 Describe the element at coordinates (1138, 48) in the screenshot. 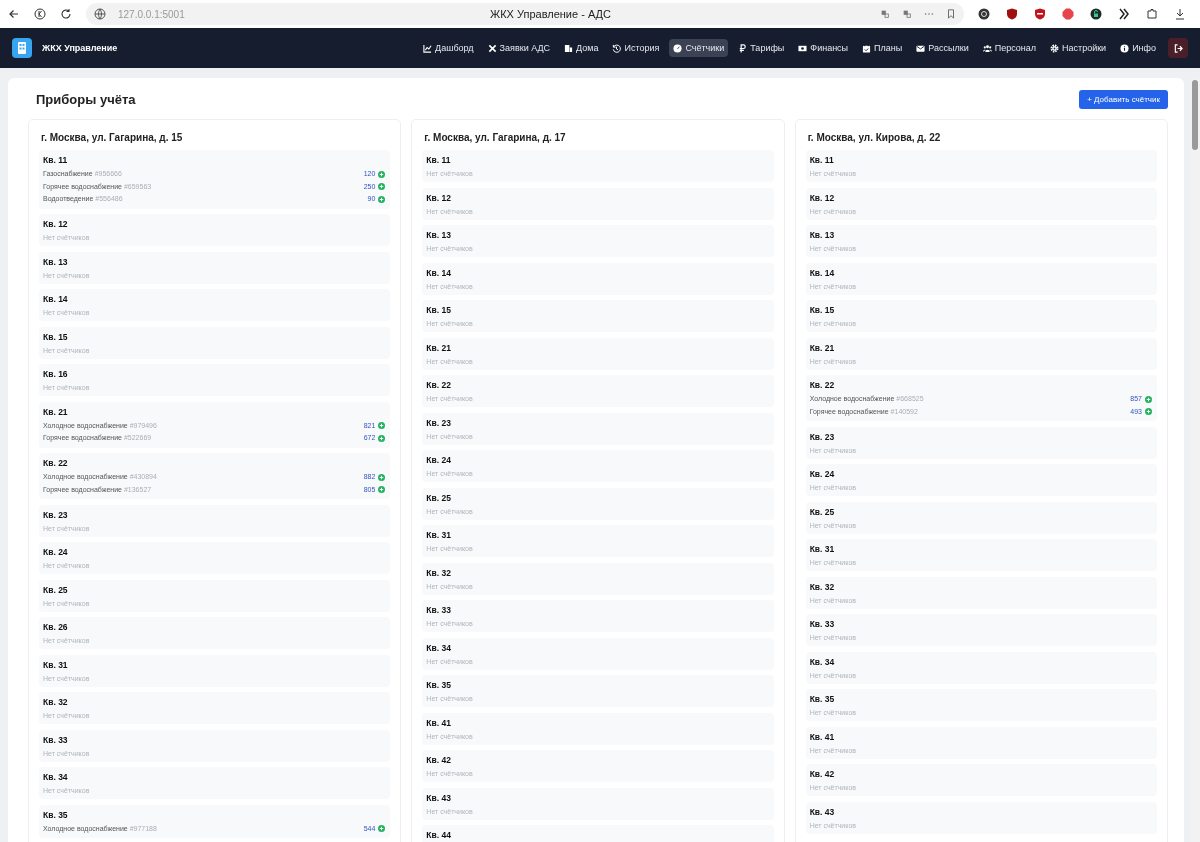

I see `nav-link: Инфо` at that location.